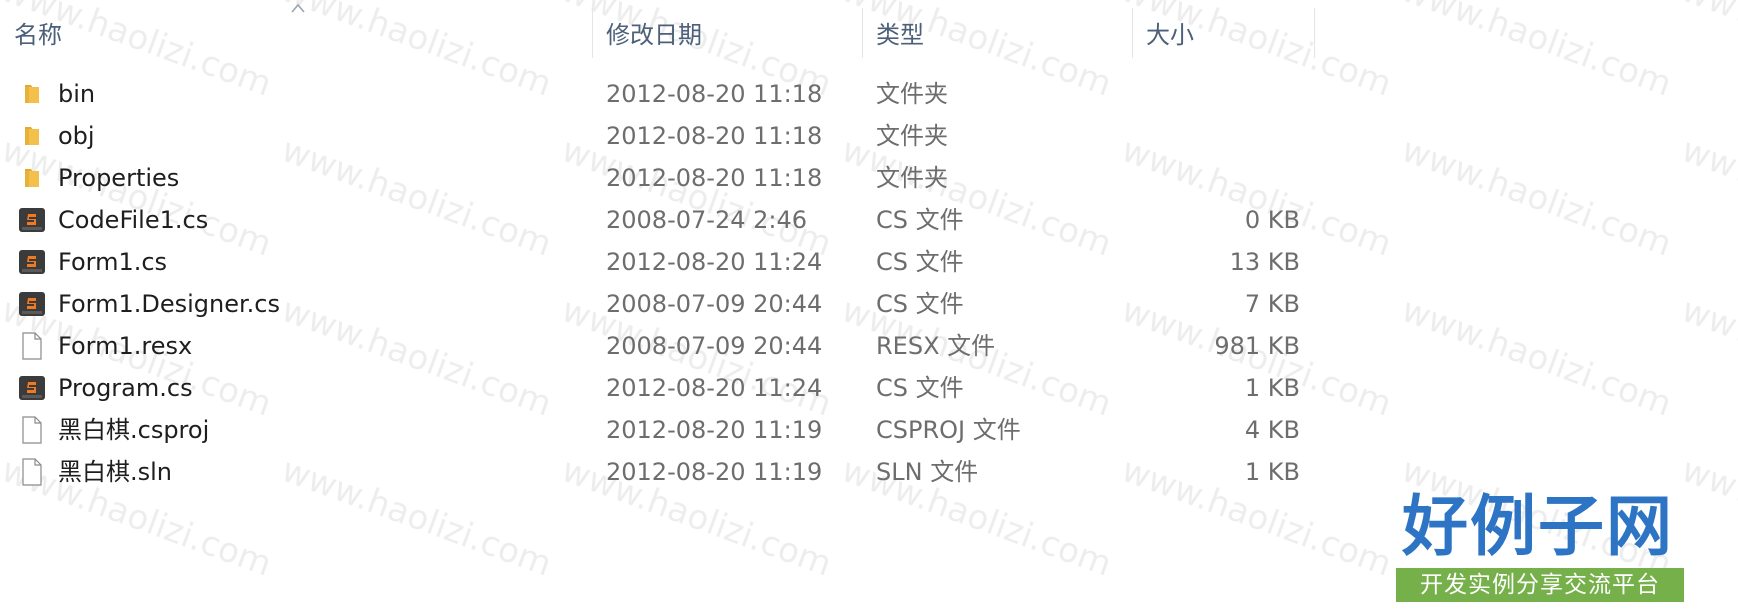 The image size is (1738, 614). I want to click on file-name: obj, so click(76, 136).